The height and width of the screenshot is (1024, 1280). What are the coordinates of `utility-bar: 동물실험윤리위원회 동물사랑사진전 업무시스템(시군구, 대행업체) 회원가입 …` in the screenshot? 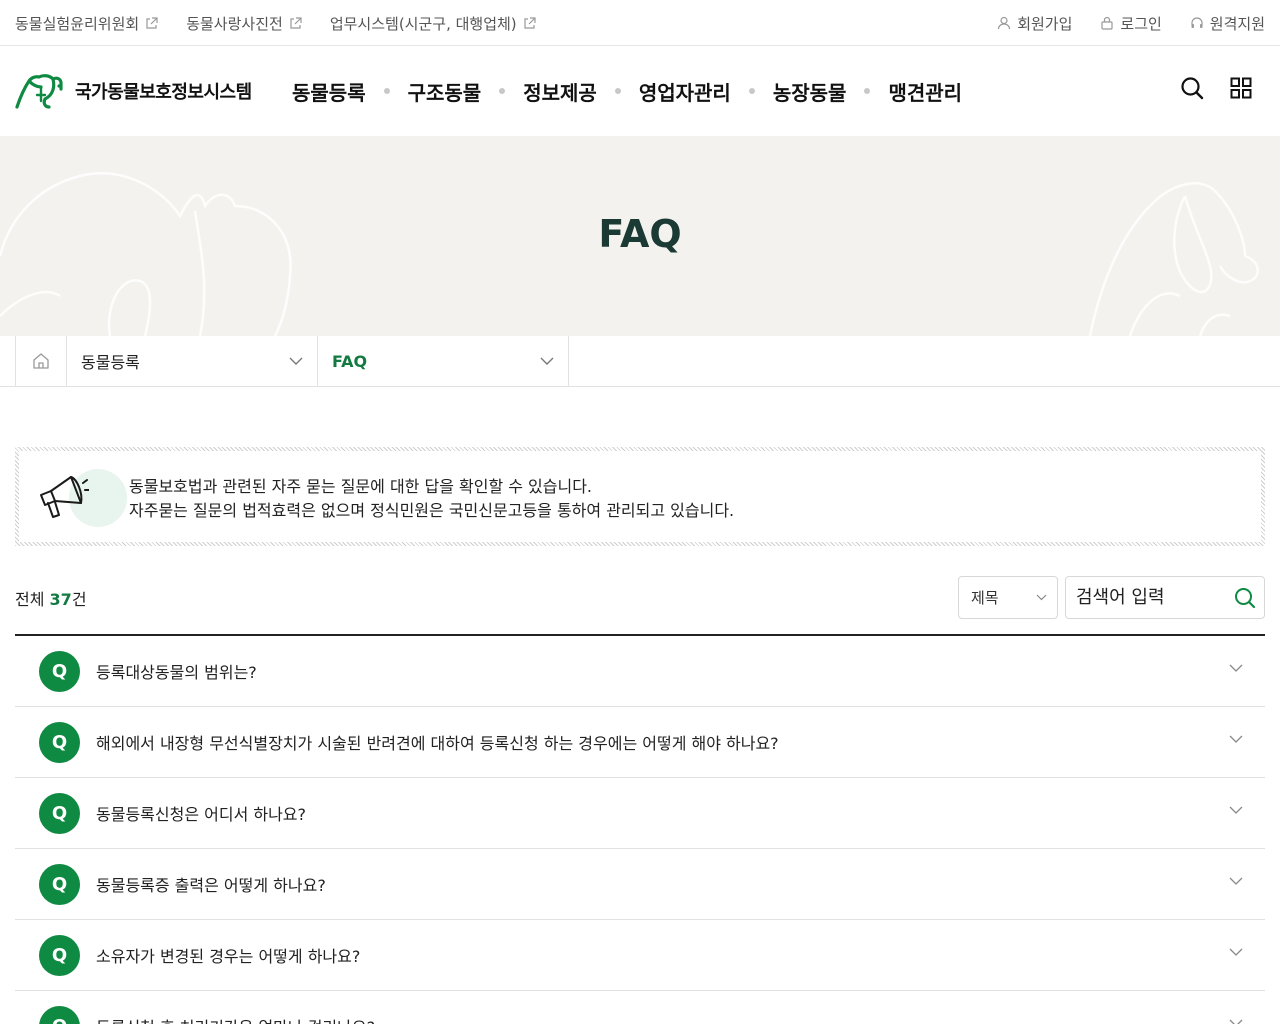 It's located at (640, 23).